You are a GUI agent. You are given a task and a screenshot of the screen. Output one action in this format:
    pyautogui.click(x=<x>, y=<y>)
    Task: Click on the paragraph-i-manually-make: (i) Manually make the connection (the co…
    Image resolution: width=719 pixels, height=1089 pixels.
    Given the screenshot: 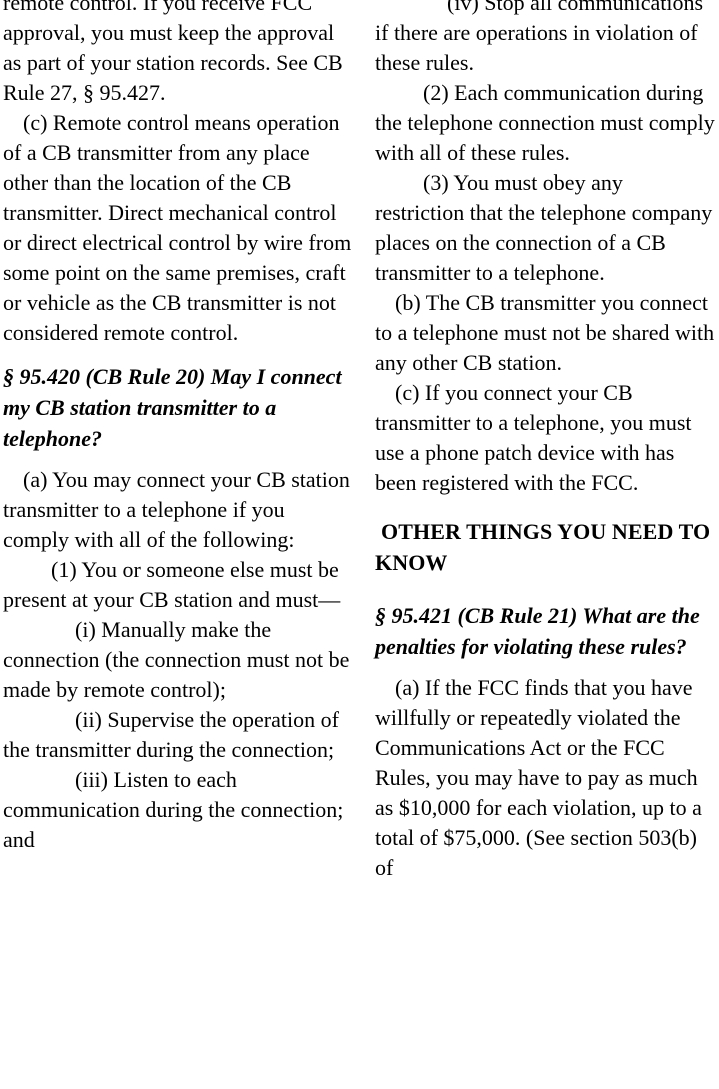 What is the action you would take?
    pyautogui.click(x=176, y=659)
    